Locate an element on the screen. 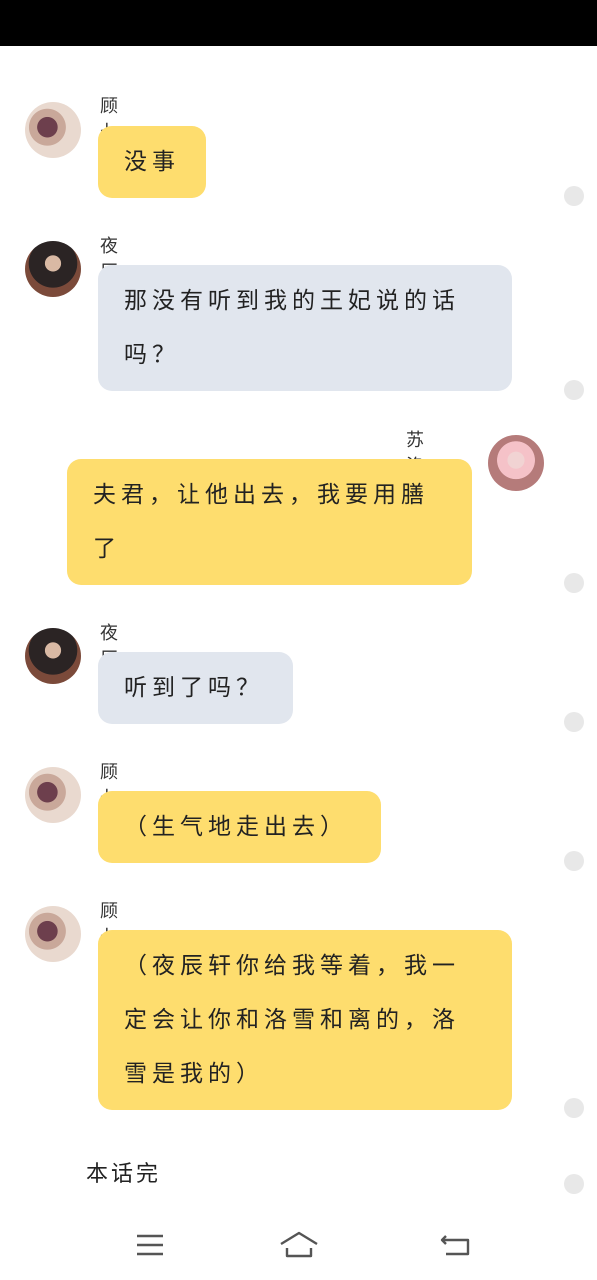  message-line: 听到了吗？ is located at coordinates (194, 688).